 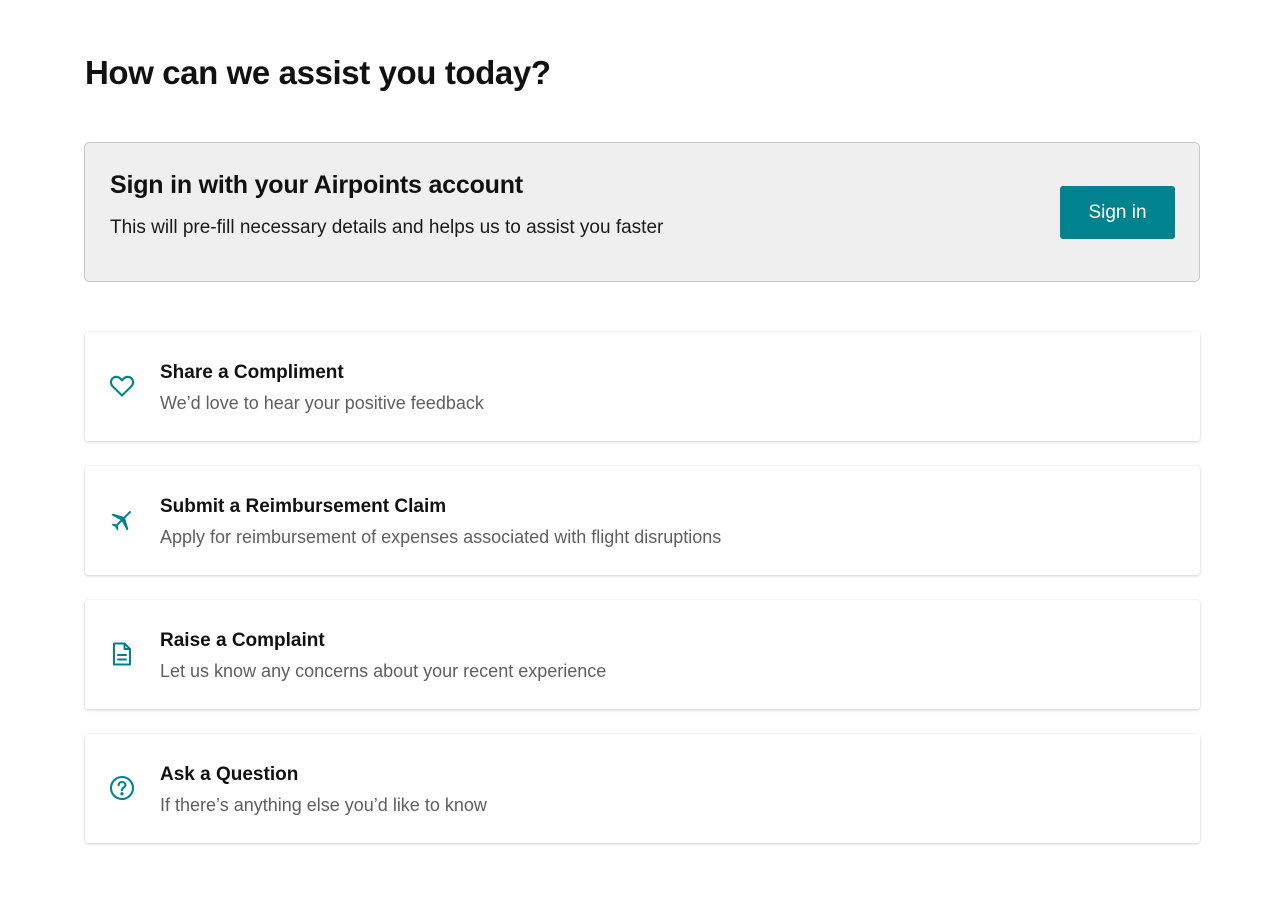 I want to click on airplane-icon, so click(x=122, y=520).